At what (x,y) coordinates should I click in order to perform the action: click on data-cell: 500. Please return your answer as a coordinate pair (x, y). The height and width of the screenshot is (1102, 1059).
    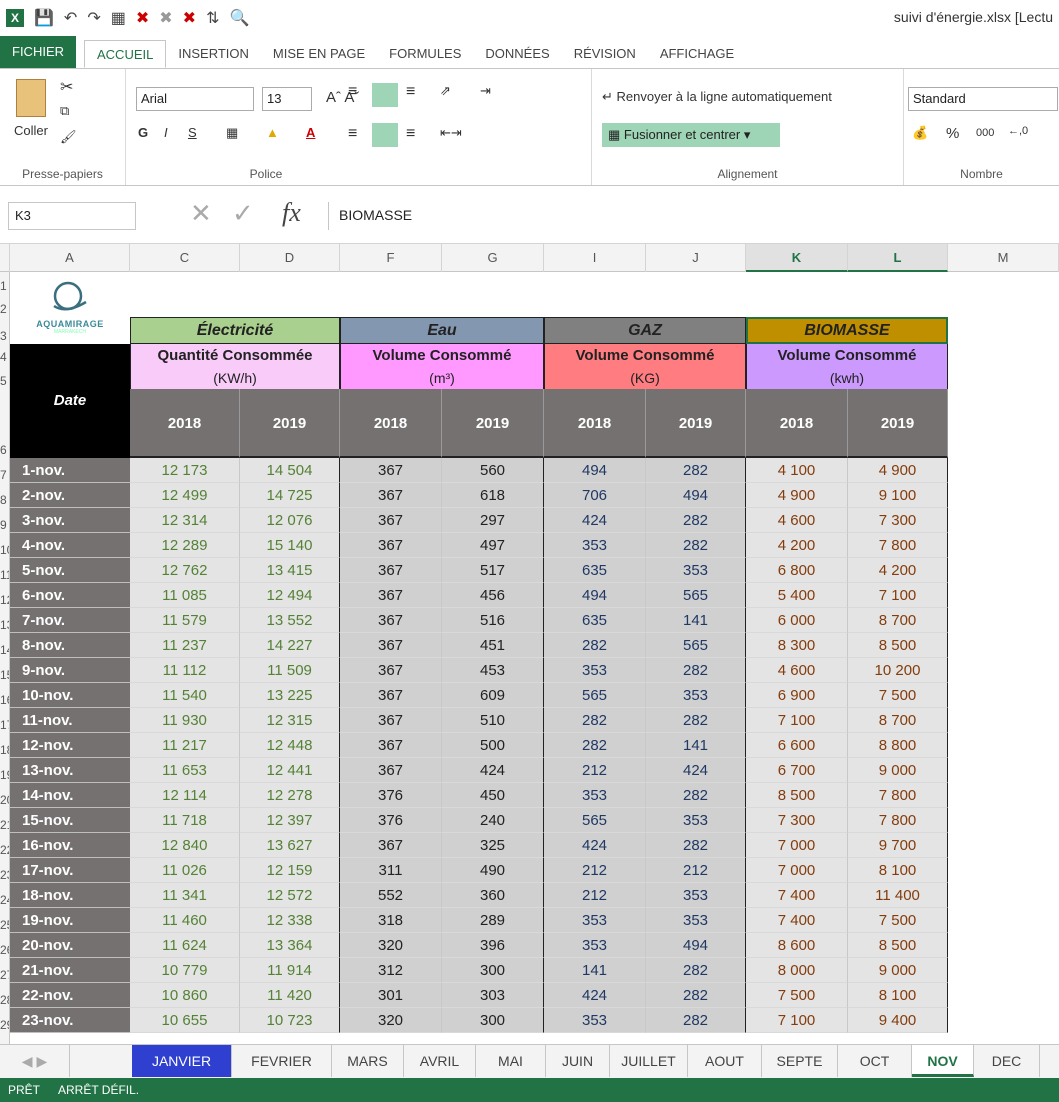
    Looking at the image, I should click on (493, 745).